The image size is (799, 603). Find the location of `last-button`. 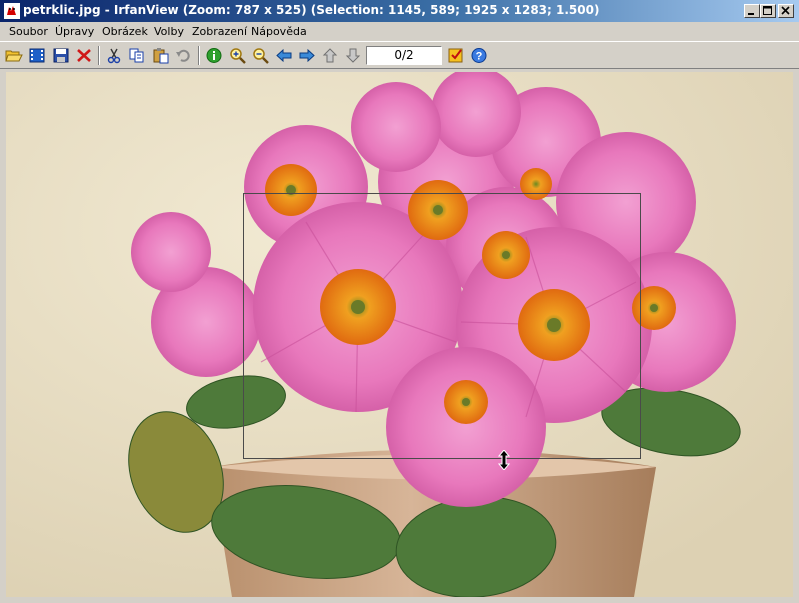

last-button is located at coordinates (353, 55).